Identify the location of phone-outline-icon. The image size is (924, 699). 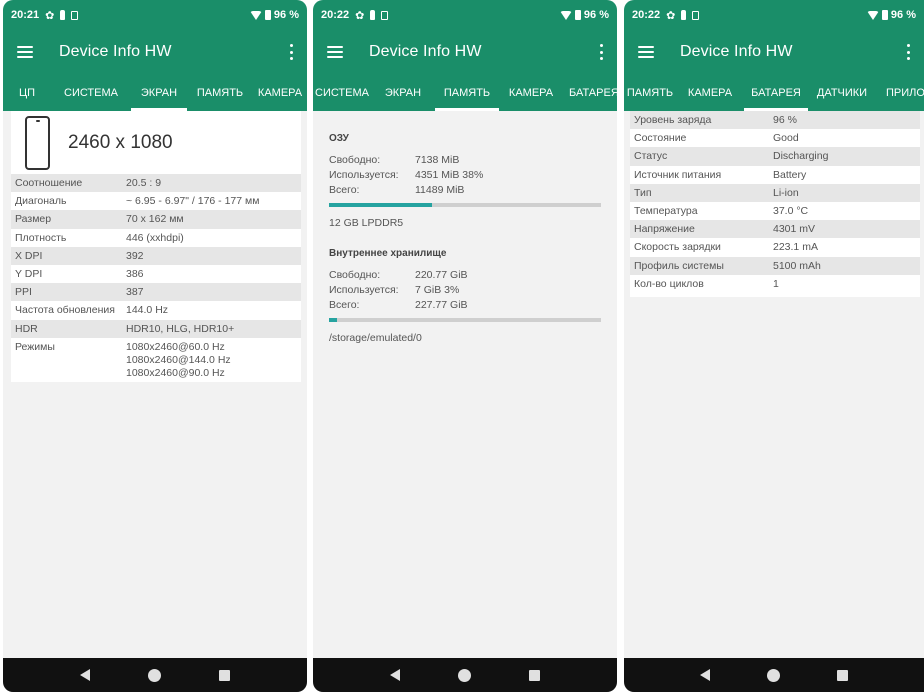
(37, 142).